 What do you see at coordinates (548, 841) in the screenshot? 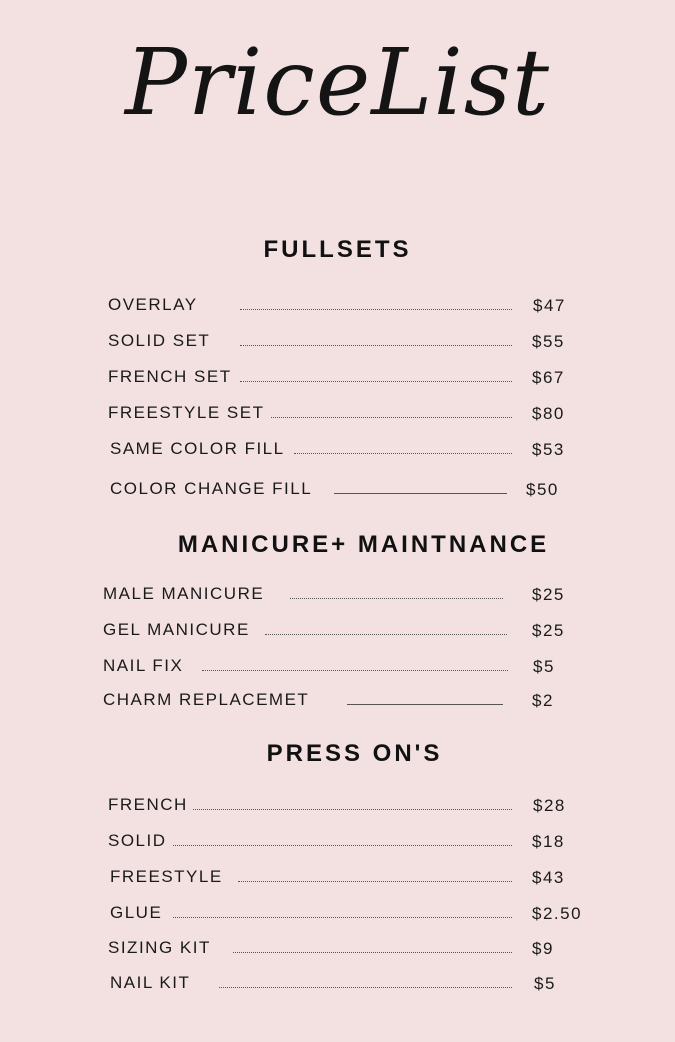
I see `item-price: $18` at bounding box center [548, 841].